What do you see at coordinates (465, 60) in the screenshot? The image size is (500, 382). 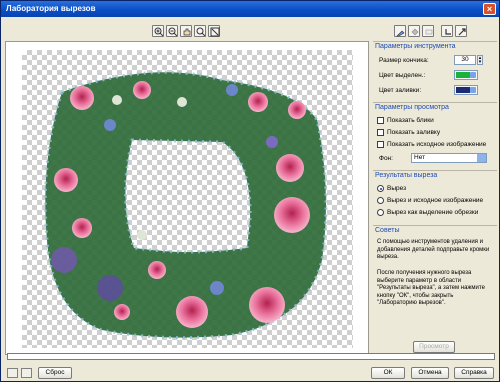 I see `tip-size-input: 30` at bounding box center [465, 60].